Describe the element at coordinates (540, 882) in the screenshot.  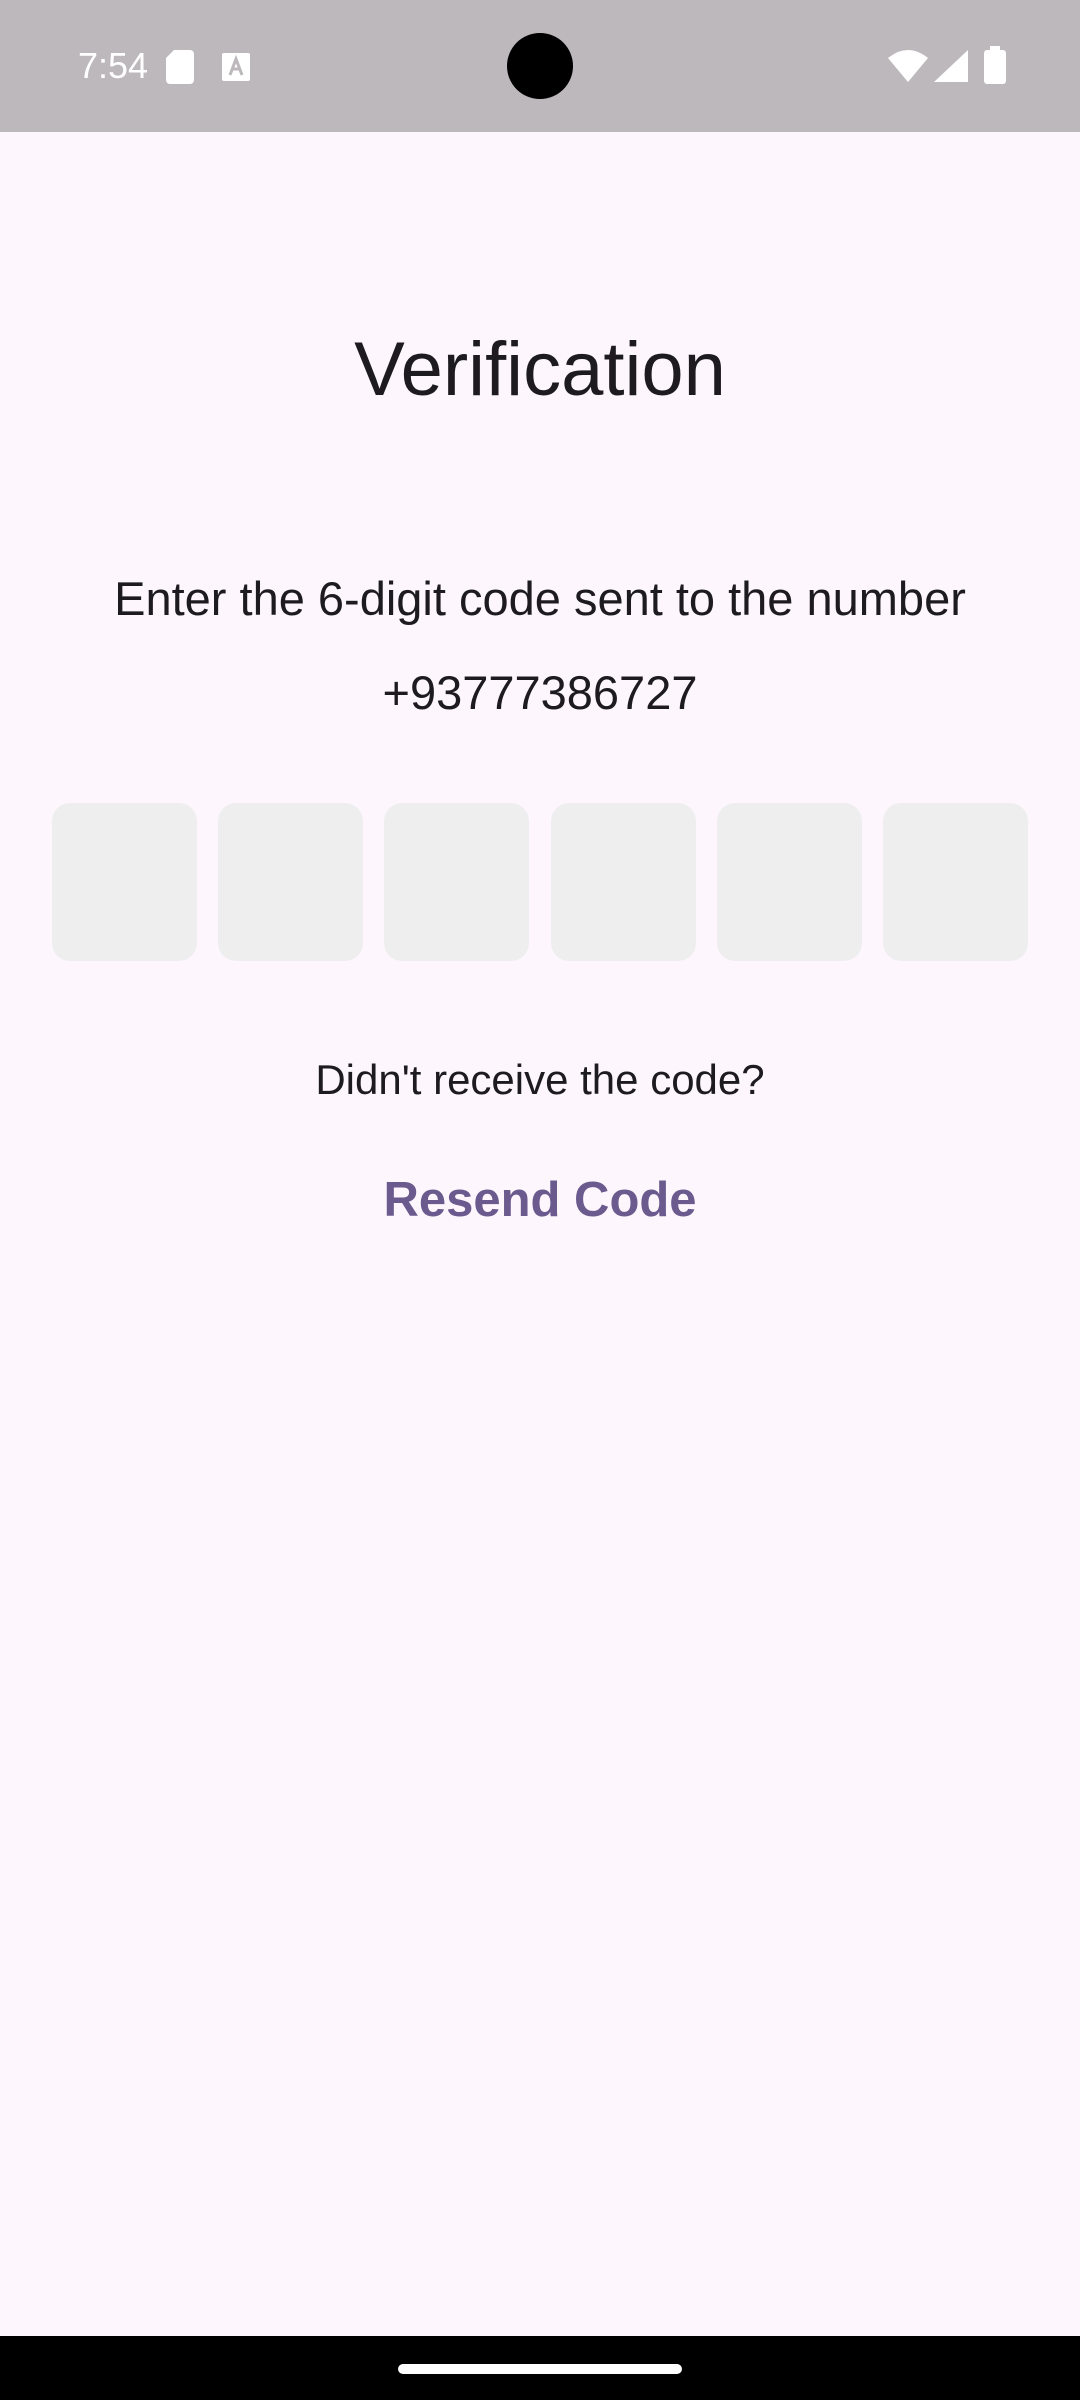
I see `code-input-group` at that location.